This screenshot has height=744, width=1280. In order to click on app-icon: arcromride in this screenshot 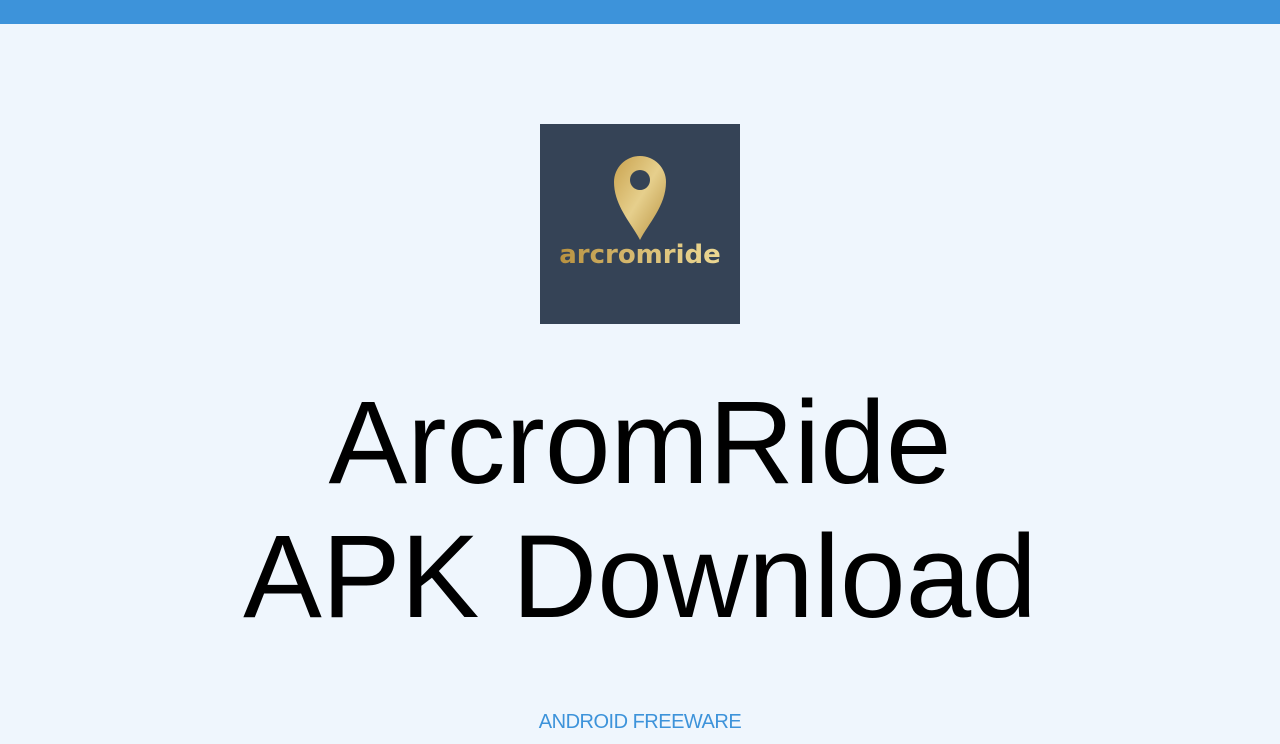, I will do `click(640, 224)`.